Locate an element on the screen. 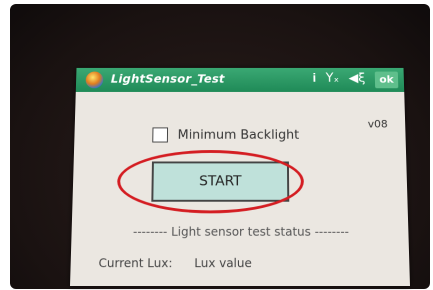  current-lux-row: Current Lux: Lux value is located at coordinates (174, 263).